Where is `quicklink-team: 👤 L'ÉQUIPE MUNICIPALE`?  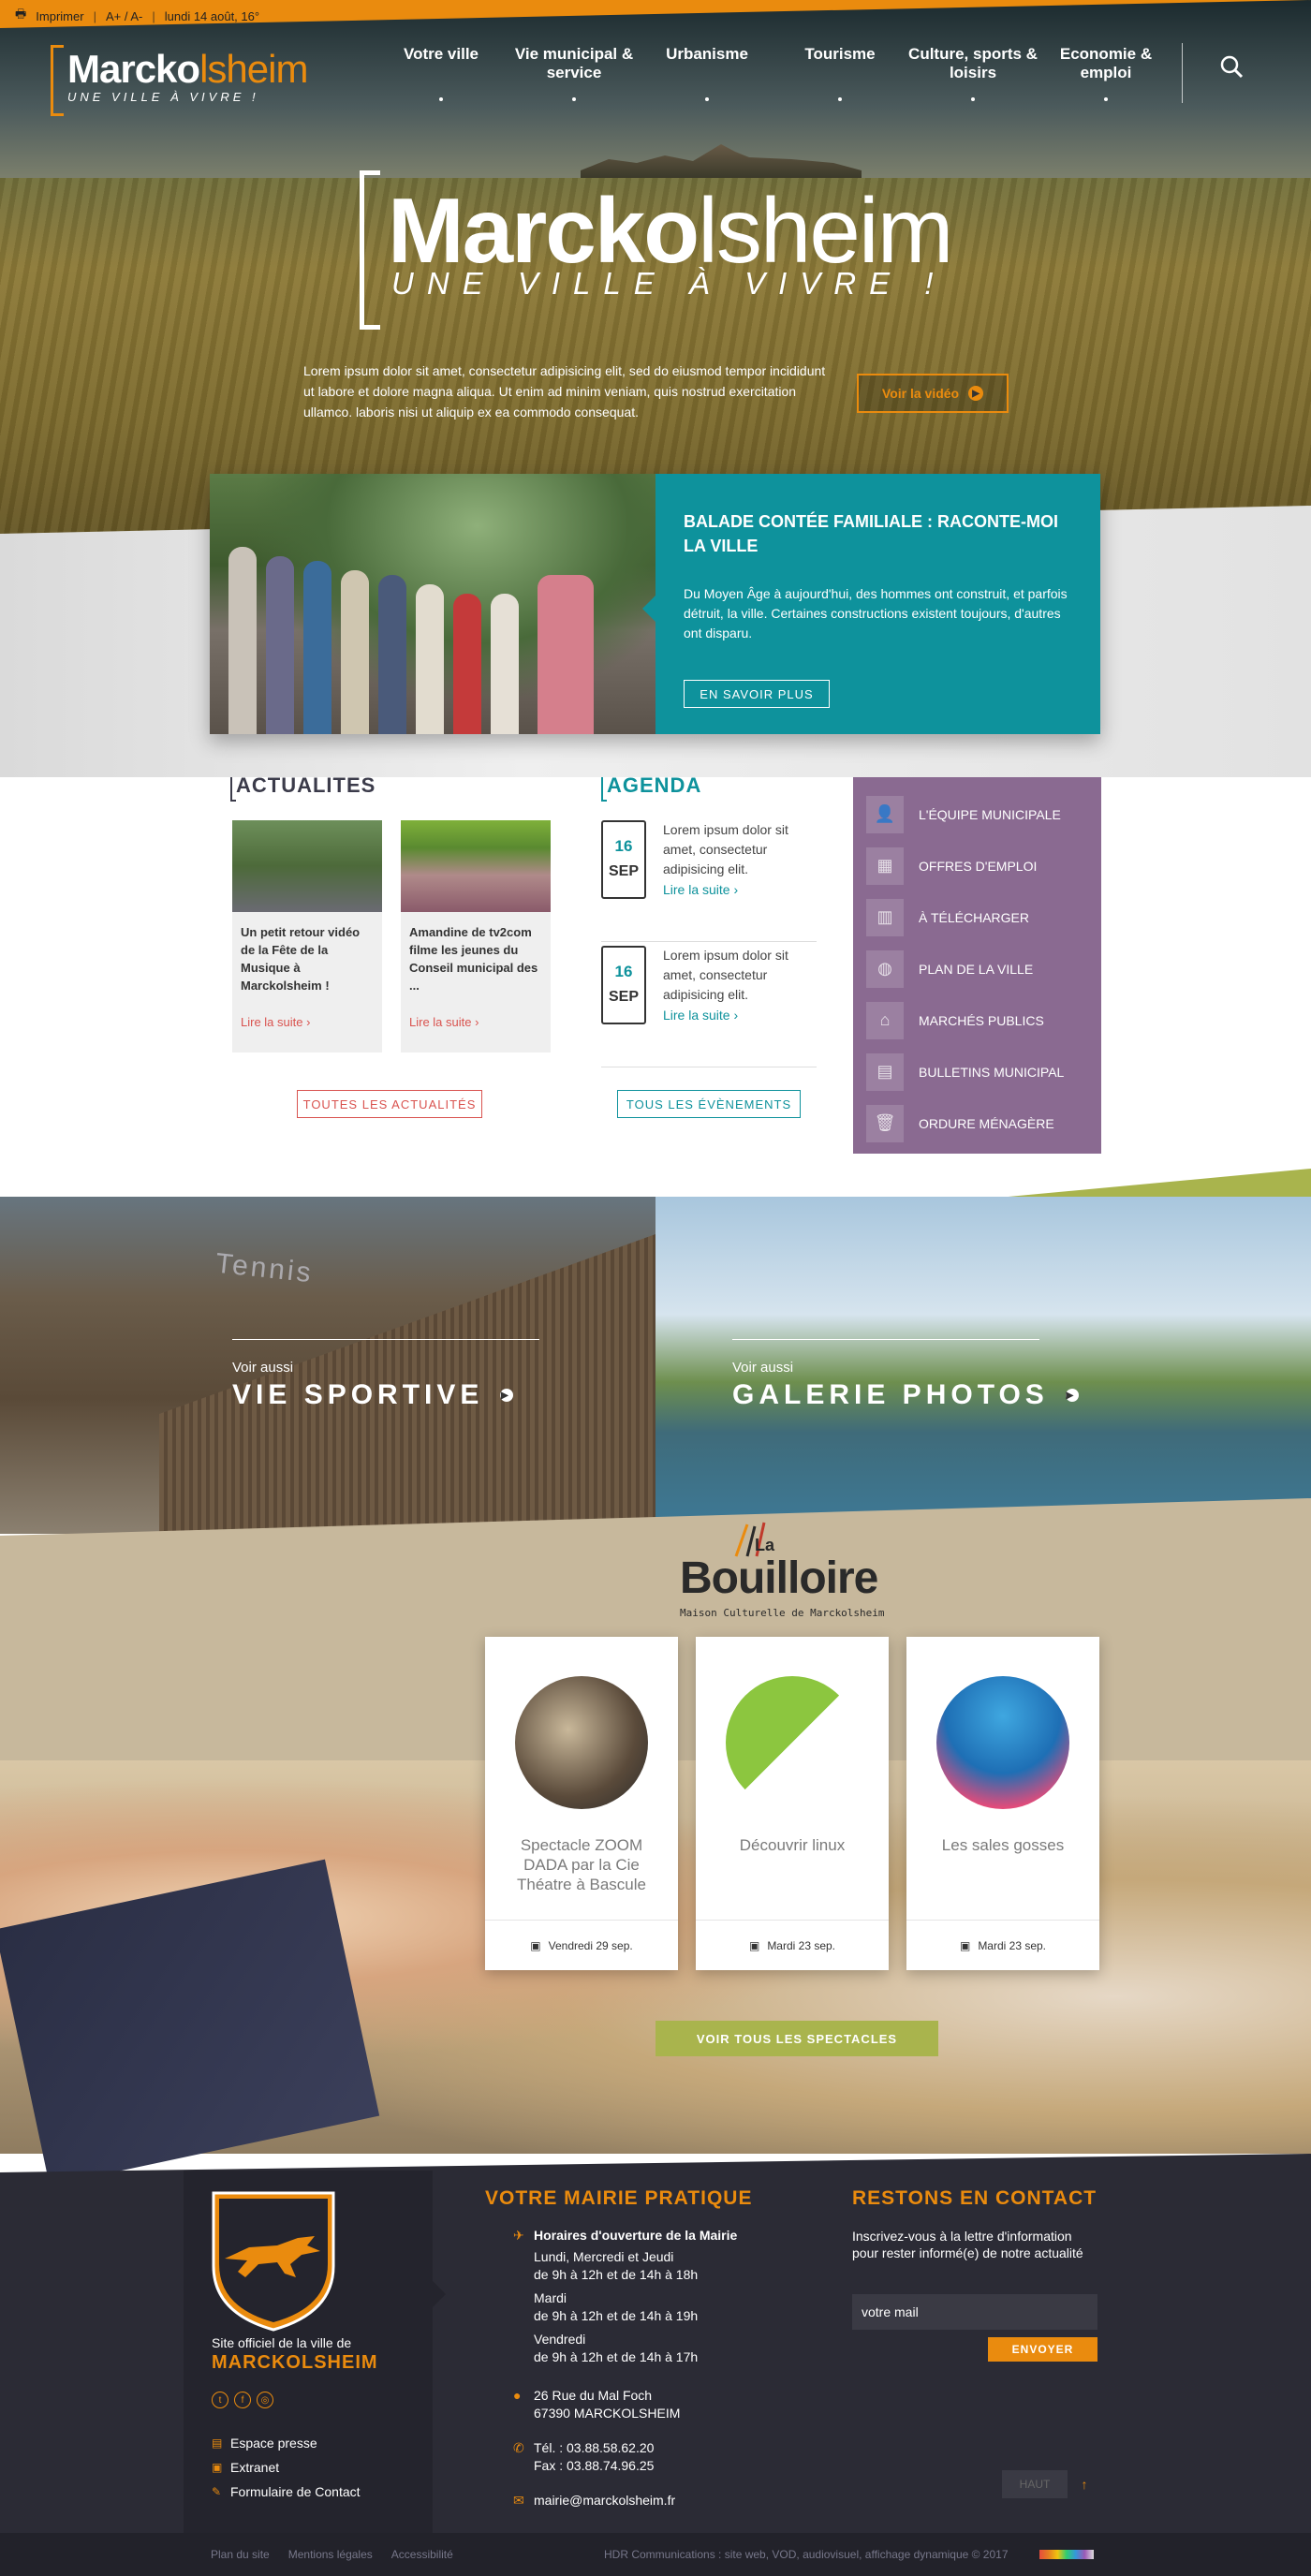
quicklink-team: 👤 L'ÉQUIPE MUNICIPALE is located at coordinates (977, 814).